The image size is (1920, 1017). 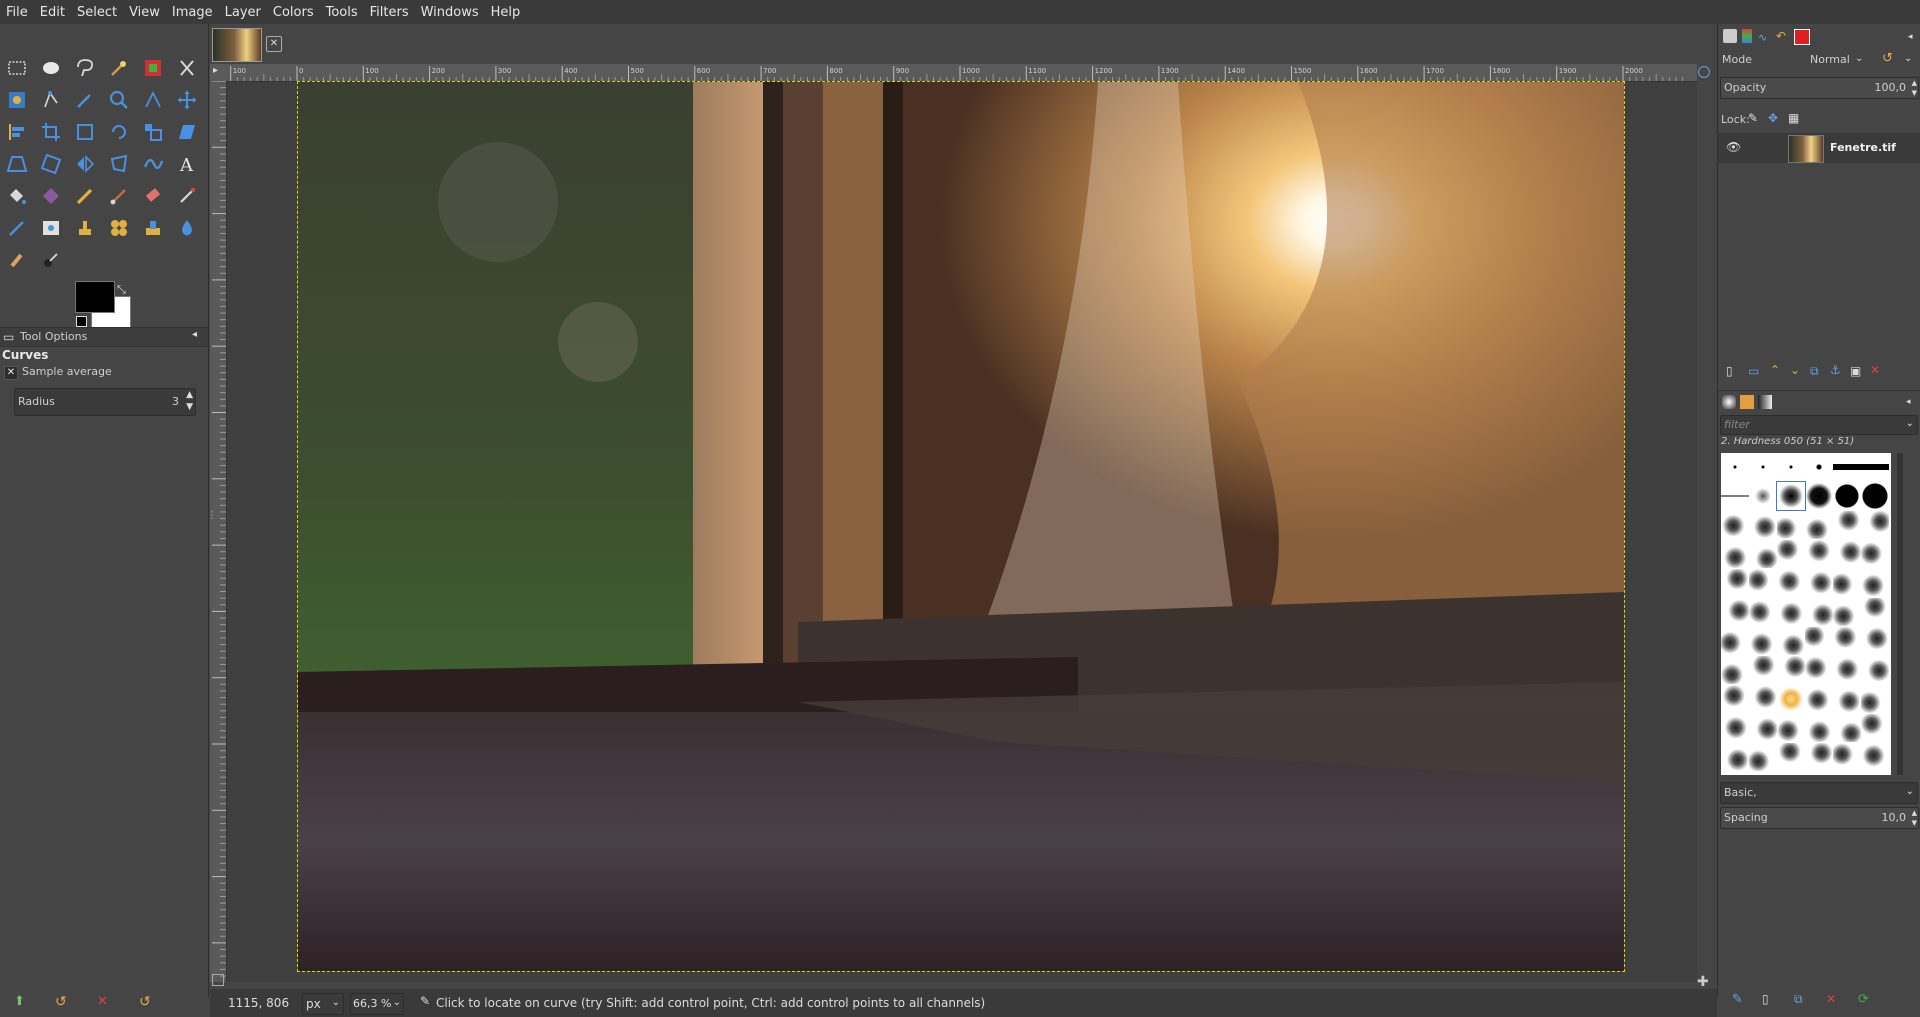 What do you see at coordinates (119, 228) in the screenshot?
I see `heal-icon` at bounding box center [119, 228].